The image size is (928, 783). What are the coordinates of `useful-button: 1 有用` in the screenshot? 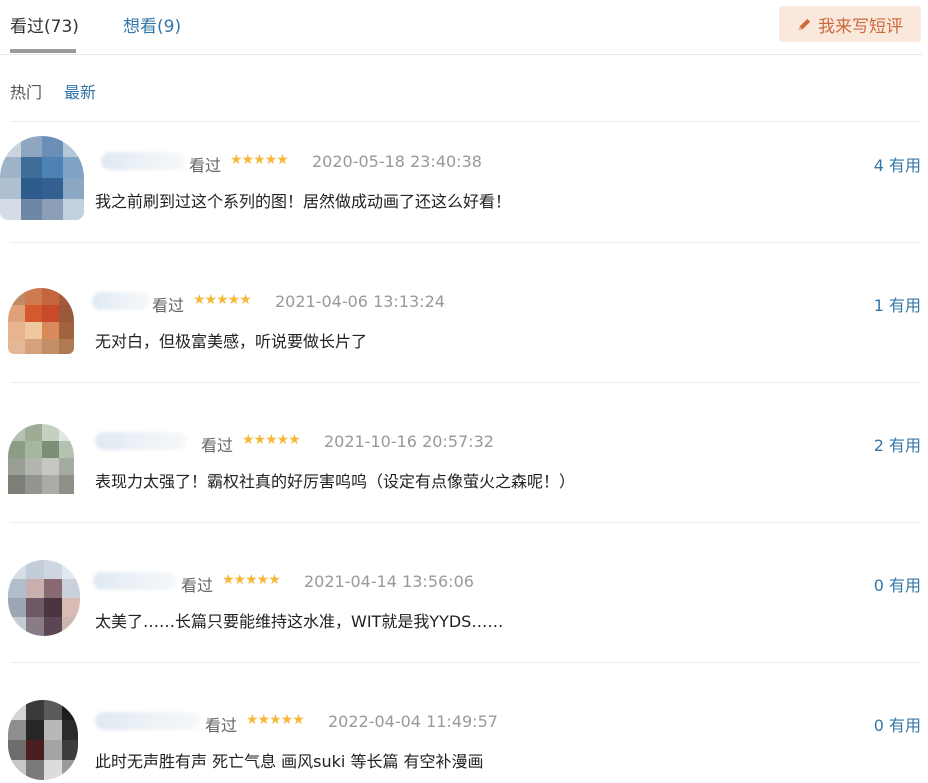 It's located at (897, 304).